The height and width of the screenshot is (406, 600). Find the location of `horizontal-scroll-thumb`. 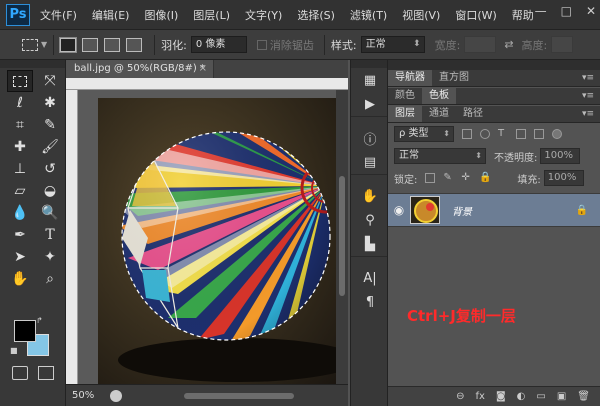

horizontal-scroll-thumb is located at coordinates (239, 396).